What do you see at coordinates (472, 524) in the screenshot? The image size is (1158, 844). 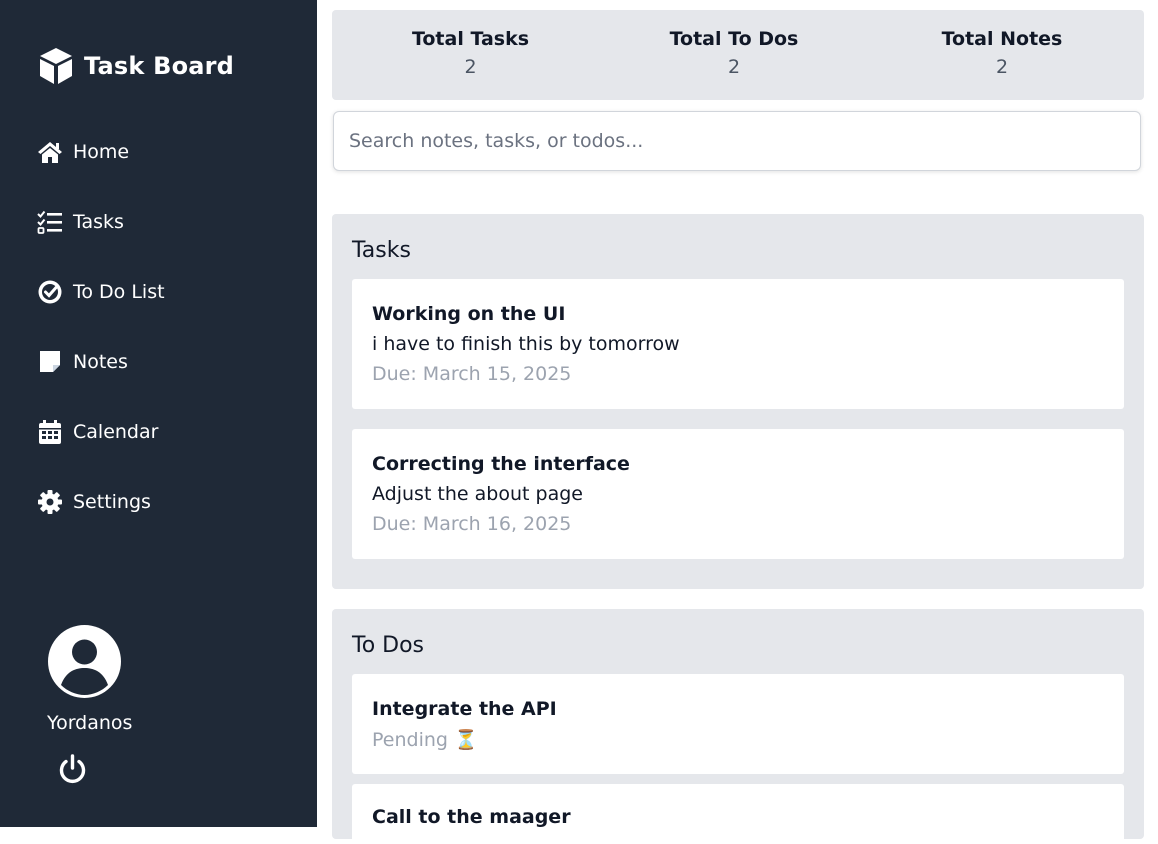 I see `task-due-date: Due: March 16, 2025` at bounding box center [472, 524].